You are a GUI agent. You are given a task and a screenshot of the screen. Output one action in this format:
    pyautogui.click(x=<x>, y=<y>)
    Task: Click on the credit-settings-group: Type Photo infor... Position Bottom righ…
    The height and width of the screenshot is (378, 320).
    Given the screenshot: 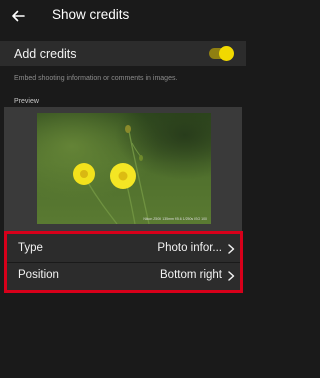 What is the action you would take?
    pyautogui.click(x=123, y=262)
    